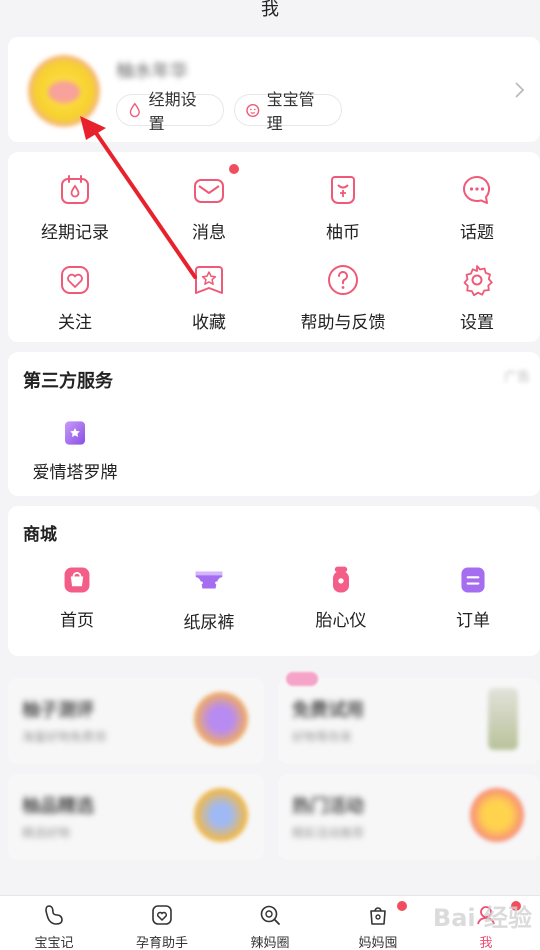 This screenshot has height=950, width=540. Describe the element at coordinates (343, 297) in the screenshot. I see `menu-item-help-feedback: 帮助与反馈` at that location.